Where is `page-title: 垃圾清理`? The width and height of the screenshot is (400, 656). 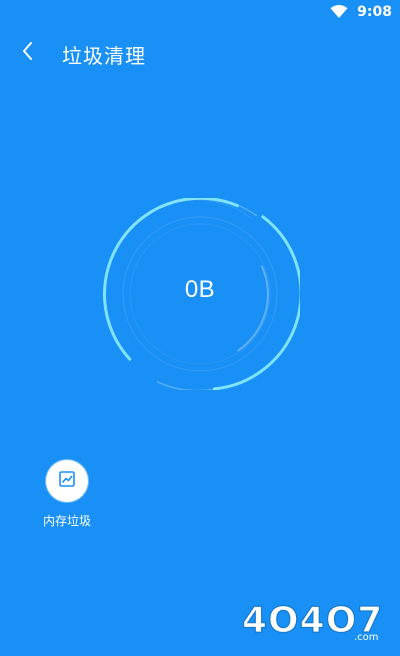 page-title: 垃圾清理 is located at coordinates (104, 56).